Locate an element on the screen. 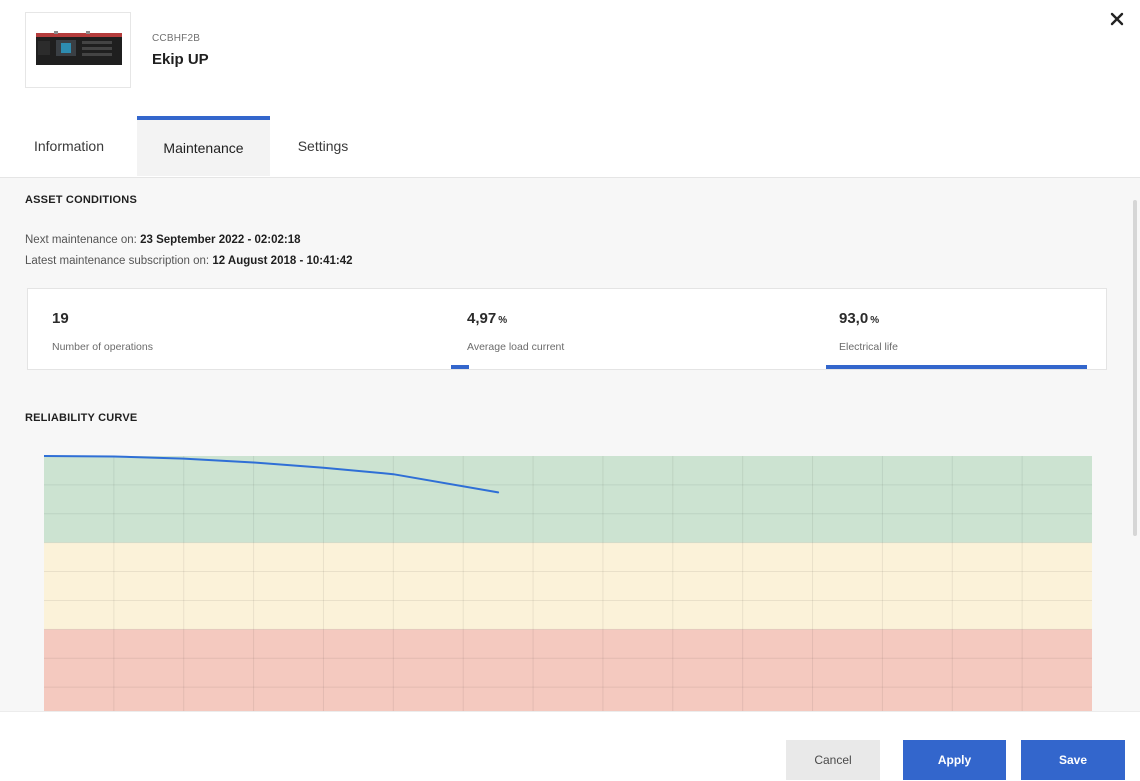 Image resolution: width=1140 pixels, height=781 pixels. close-icon is located at coordinates (1117, 19).